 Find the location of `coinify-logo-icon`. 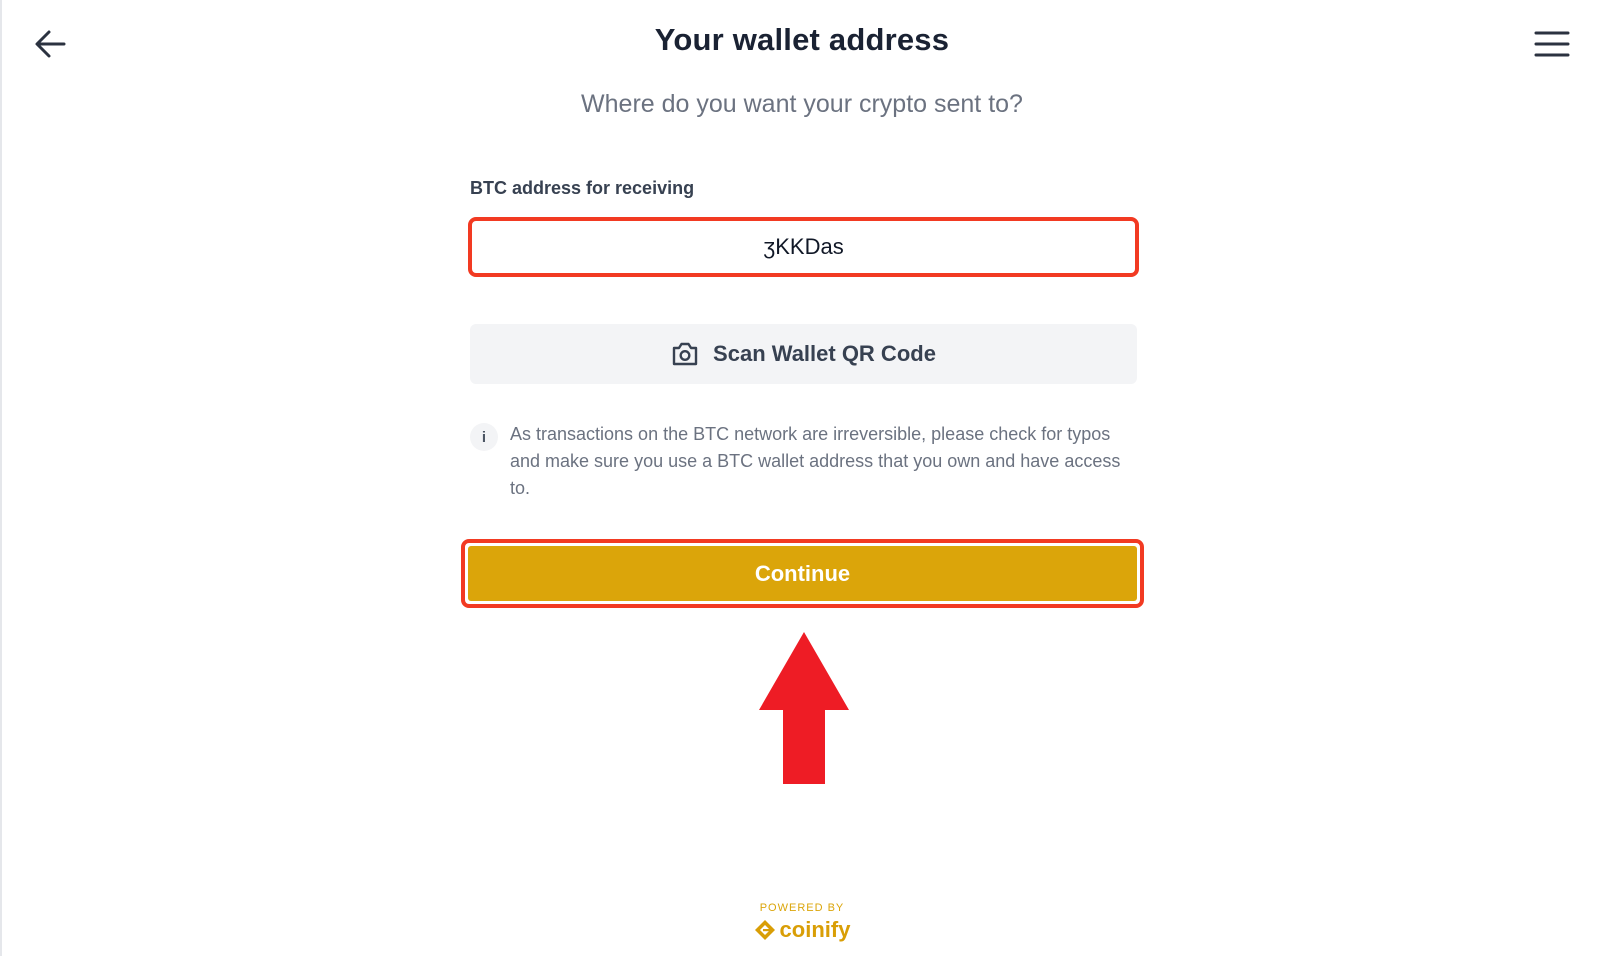

coinify-logo-icon is located at coordinates (764, 930).